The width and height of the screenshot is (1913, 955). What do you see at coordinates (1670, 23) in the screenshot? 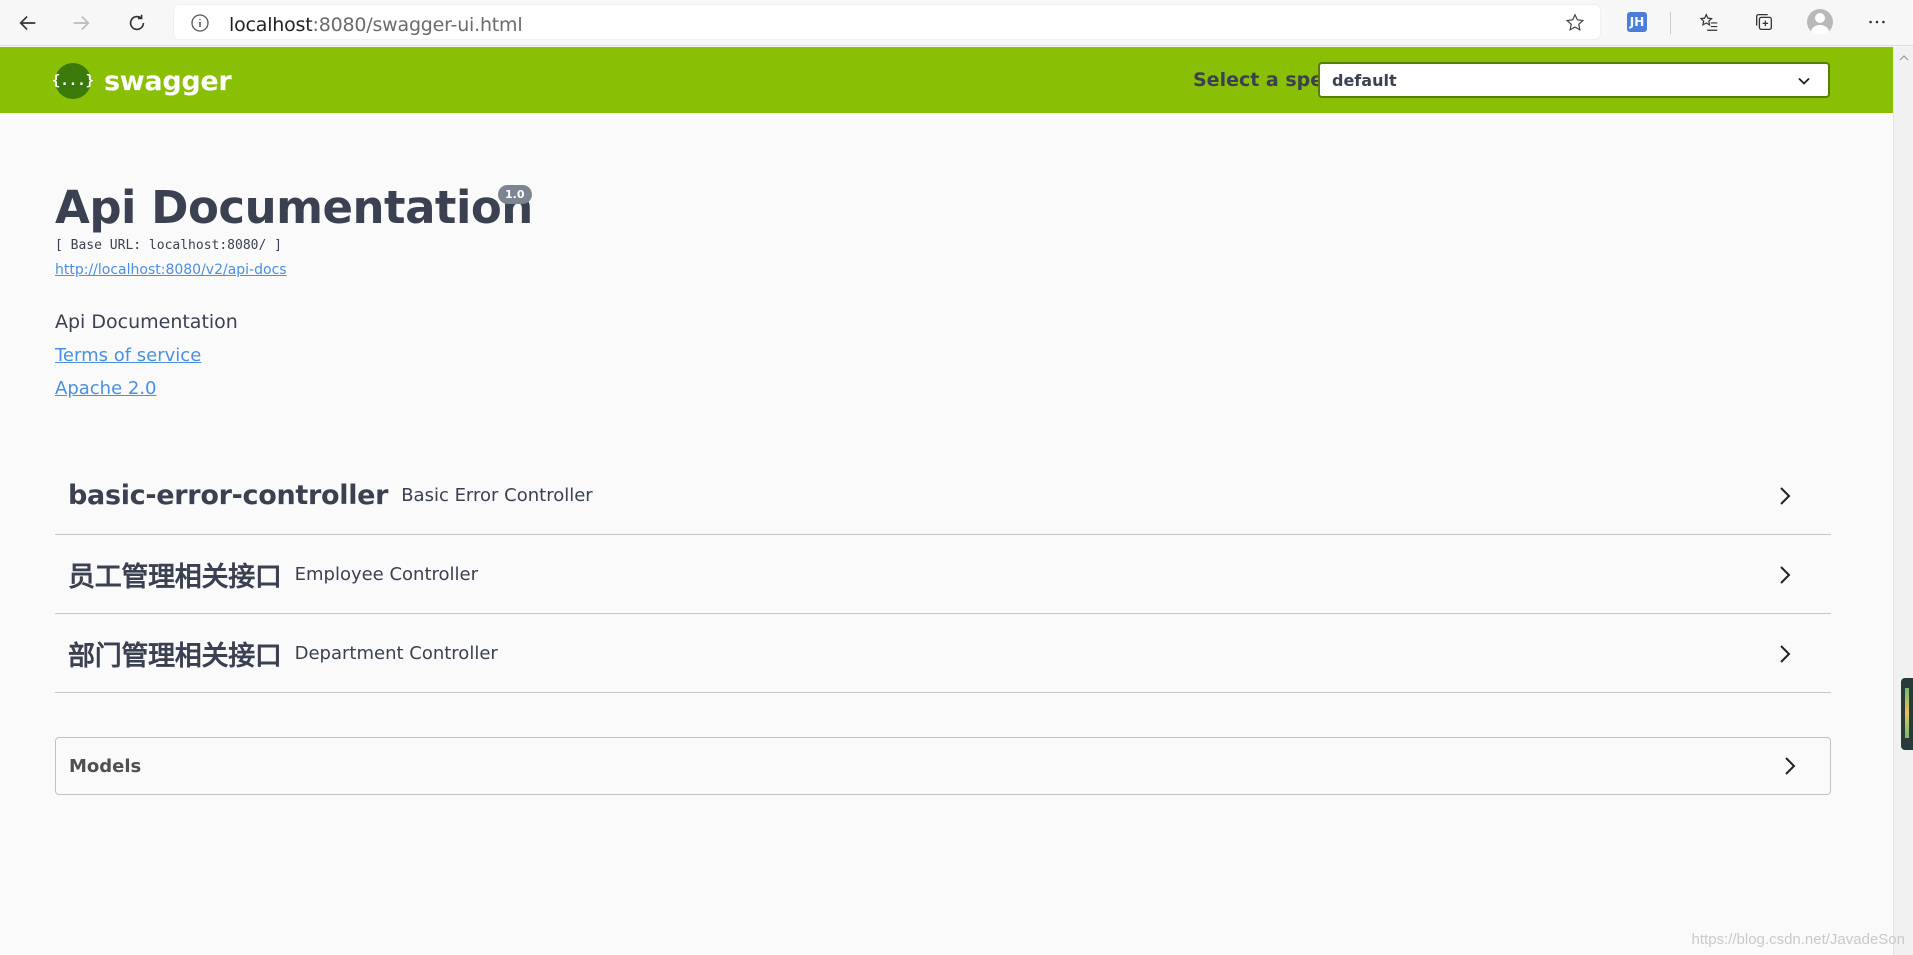
I see `toolbar-divider` at bounding box center [1670, 23].